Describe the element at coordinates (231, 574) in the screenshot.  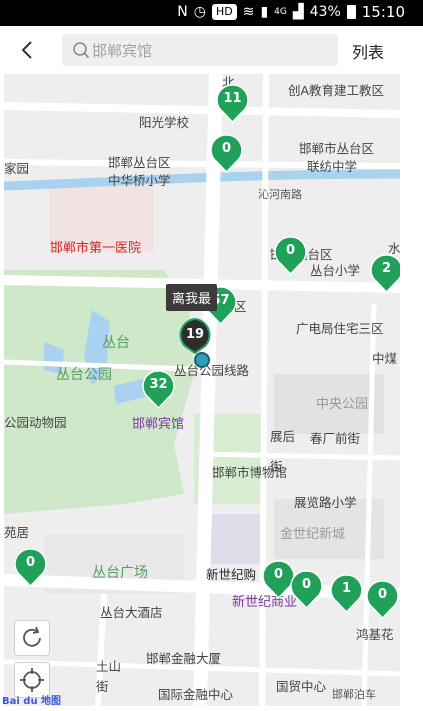
I see `map-label: 新世纪购` at that location.